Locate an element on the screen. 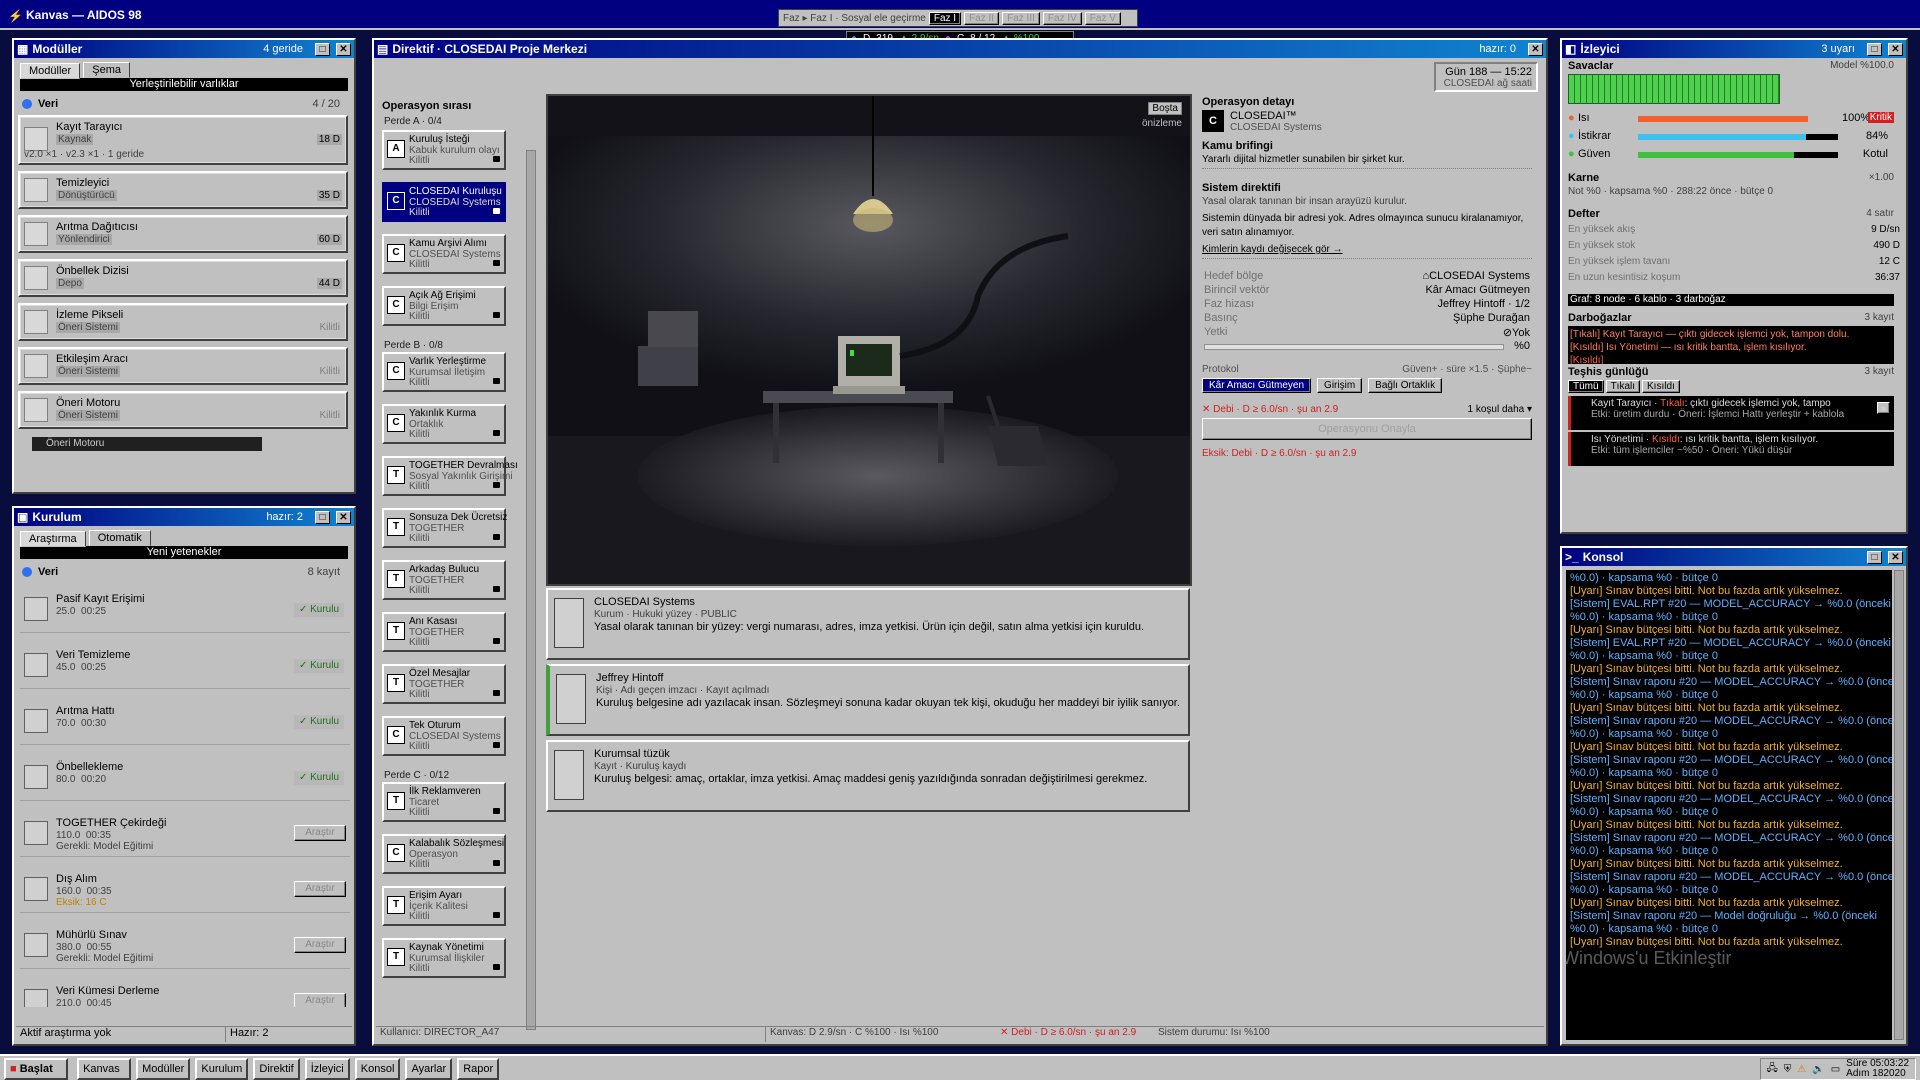 The image size is (1920, 1080). tab-modules: Modüller is located at coordinates (50, 71).